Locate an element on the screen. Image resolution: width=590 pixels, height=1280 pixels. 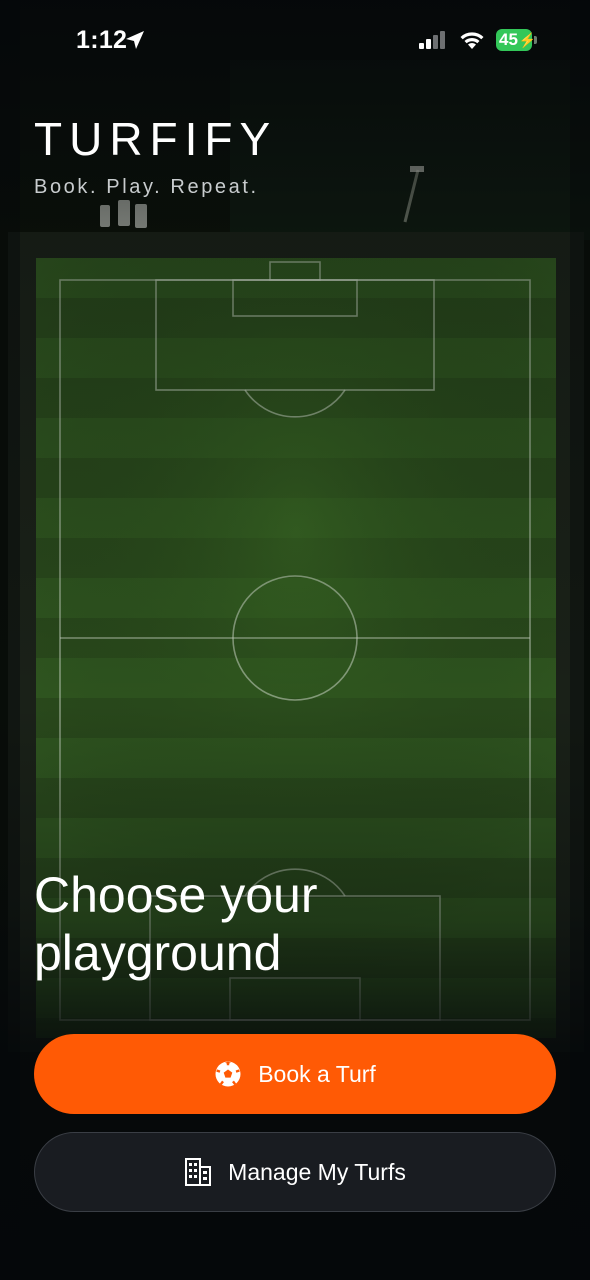
app-brand-title: TURFIFY is located at coordinates (156, 139).